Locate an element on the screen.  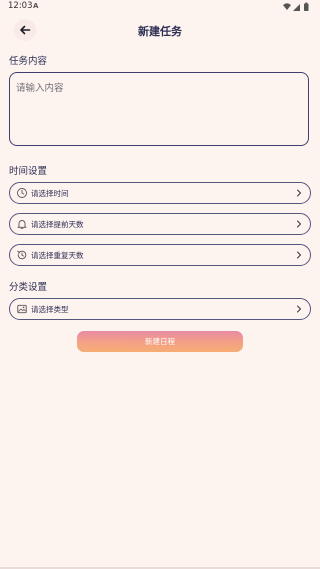
header: 新建任务 is located at coordinates (160, 31).